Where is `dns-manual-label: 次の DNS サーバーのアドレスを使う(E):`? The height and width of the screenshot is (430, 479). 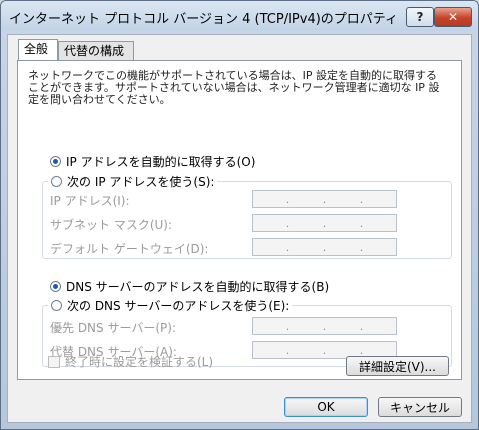 dns-manual-label: 次の DNS サーバーのアドレスを使う(E): is located at coordinates (178, 306).